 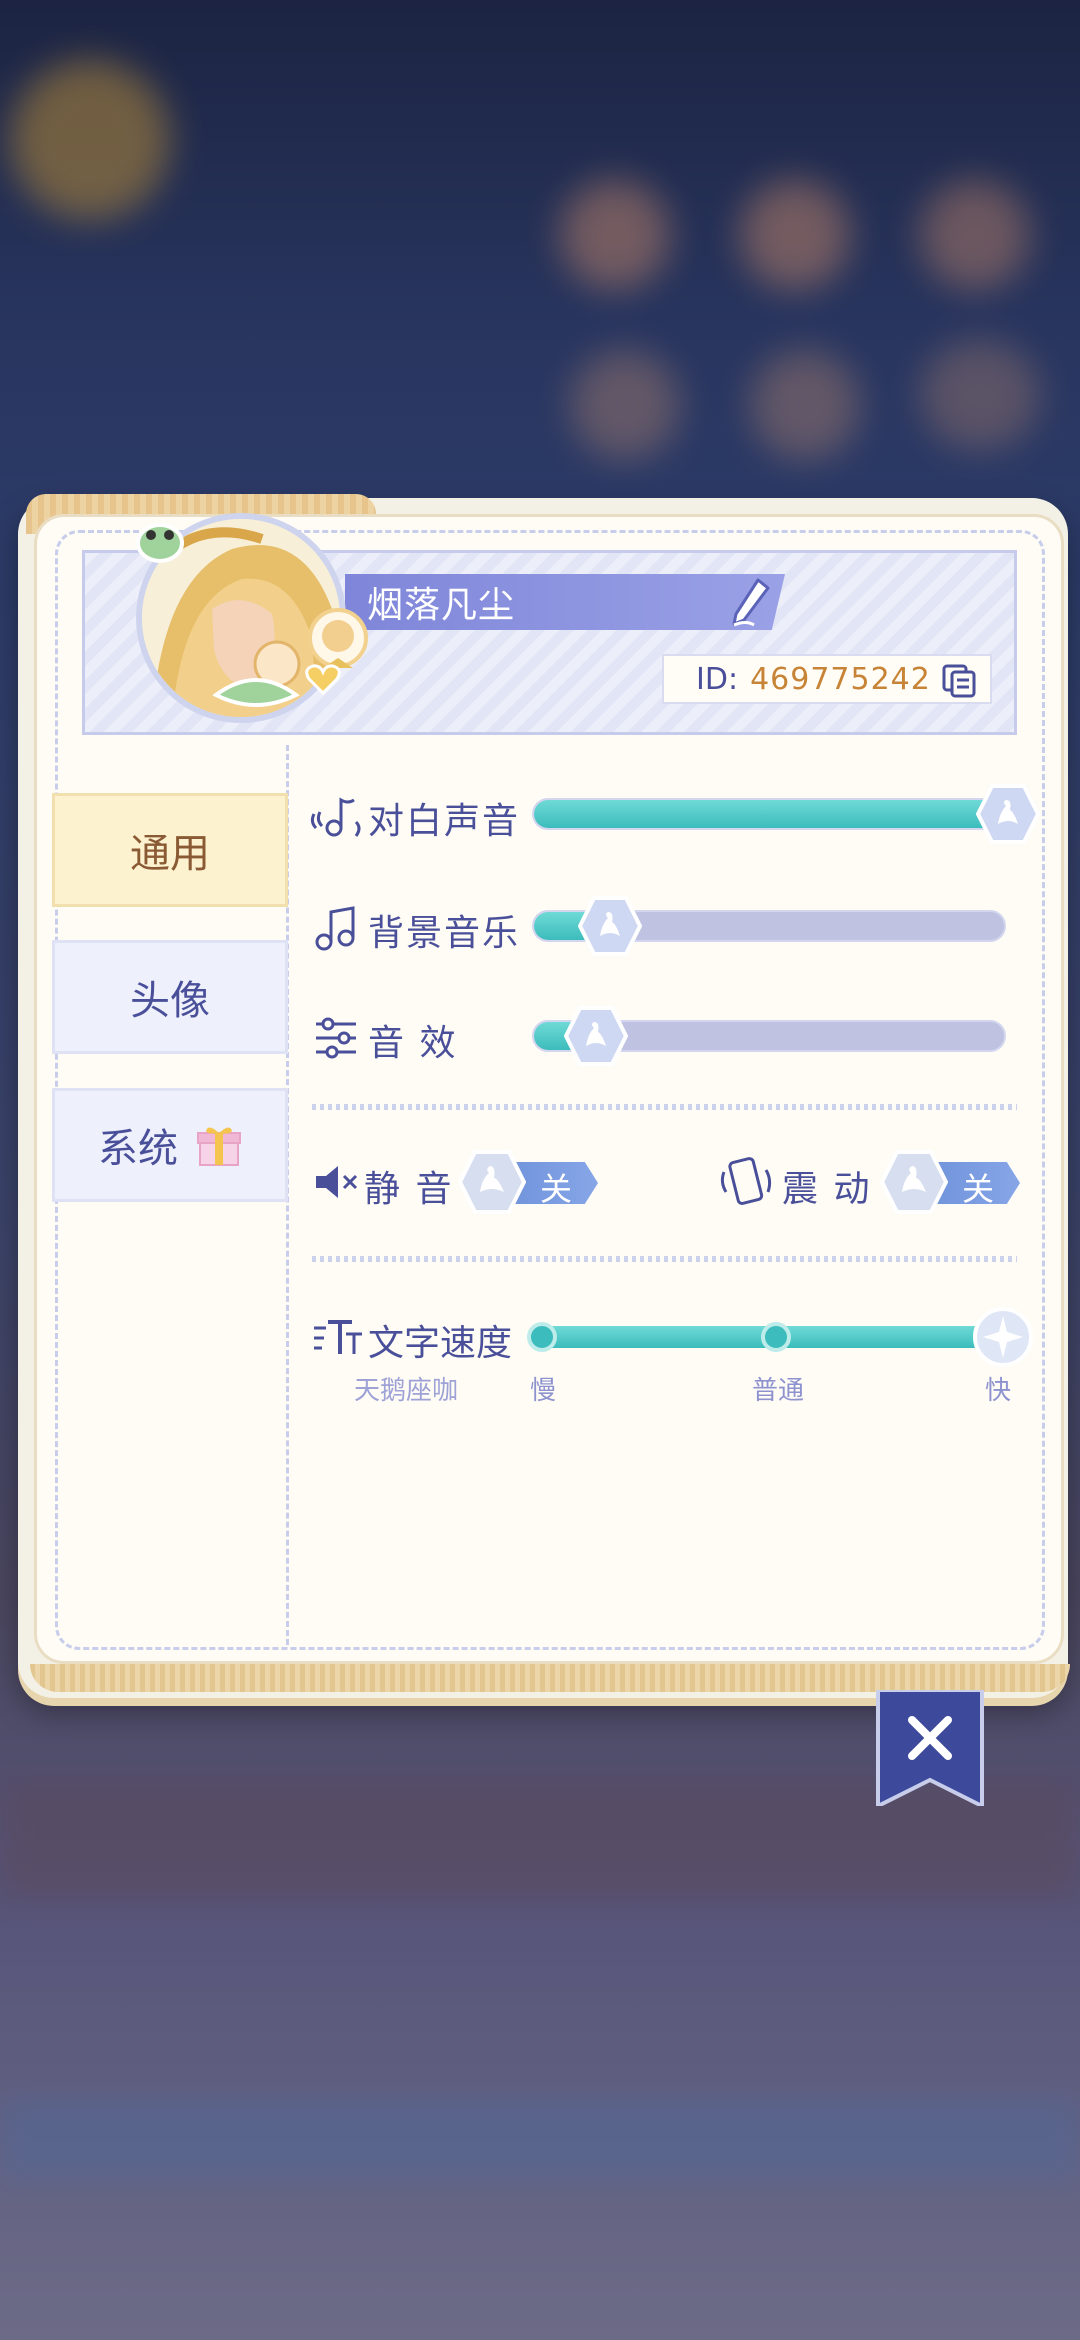 What do you see at coordinates (550, 1678) in the screenshot?
I see `panel-bottom-edge` at bounding box center [550, 1678].